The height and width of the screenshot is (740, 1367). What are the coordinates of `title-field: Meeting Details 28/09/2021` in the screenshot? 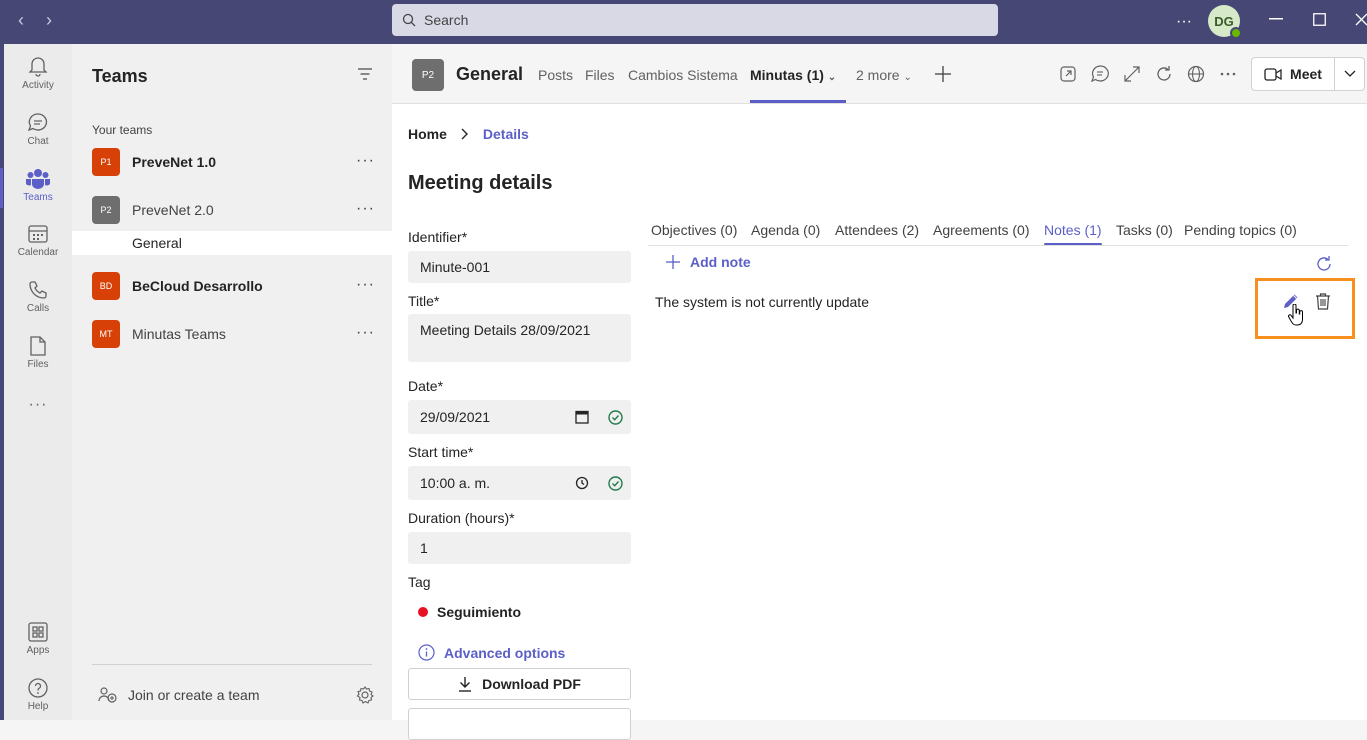 It's located at (519, 338).